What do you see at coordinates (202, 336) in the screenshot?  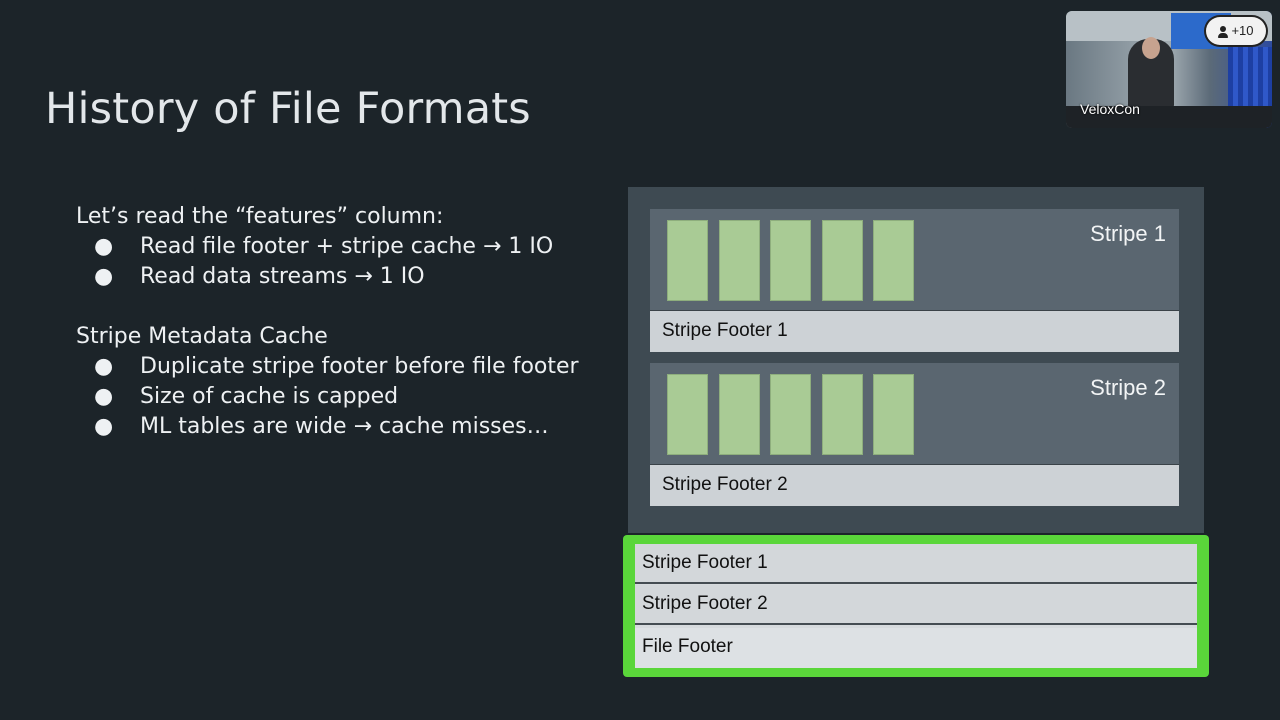 I see `block-heading: Stripe Metadata Cache` at bounding box center [202, 336].